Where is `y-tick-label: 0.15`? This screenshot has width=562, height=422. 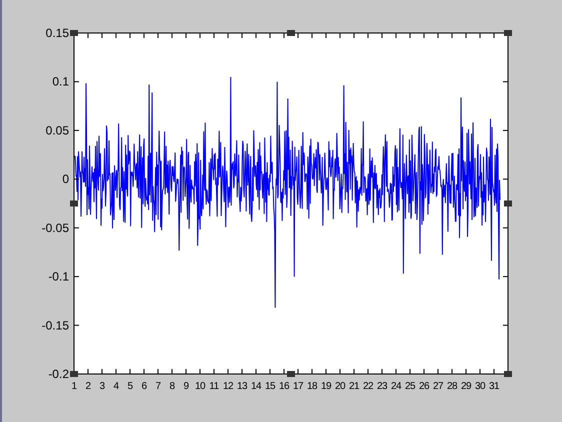
y-tick-label: 0.15 is located at coordinates (57, 33).